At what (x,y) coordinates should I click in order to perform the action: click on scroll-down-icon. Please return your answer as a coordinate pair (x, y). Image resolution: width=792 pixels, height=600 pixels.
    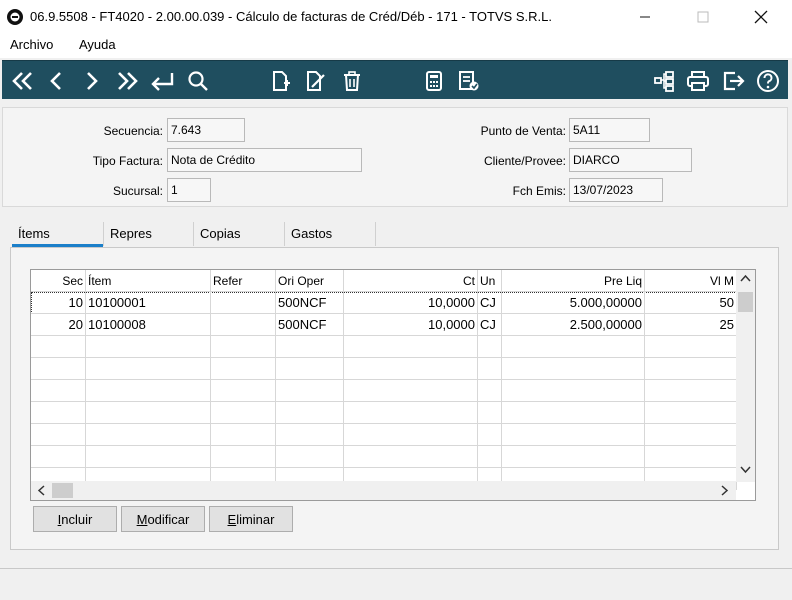
    Looking at the image, I should click on (745, 470).